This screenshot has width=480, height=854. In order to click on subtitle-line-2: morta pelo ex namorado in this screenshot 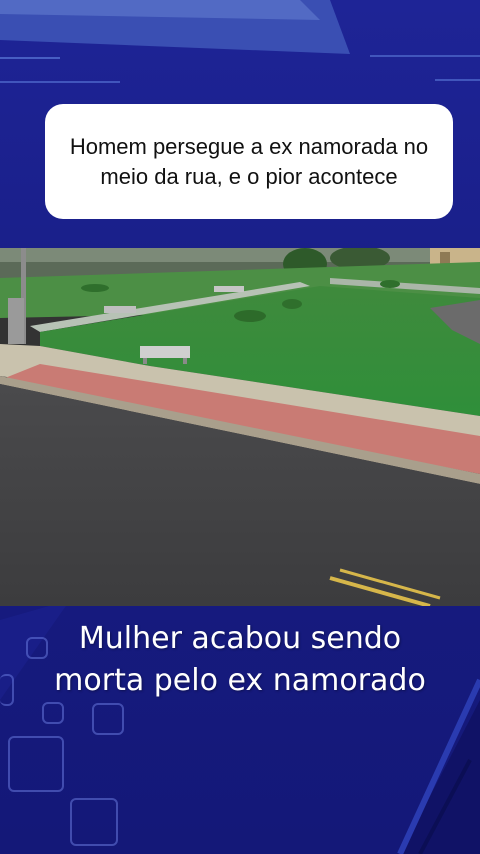, I will do `click(240, 680)`.